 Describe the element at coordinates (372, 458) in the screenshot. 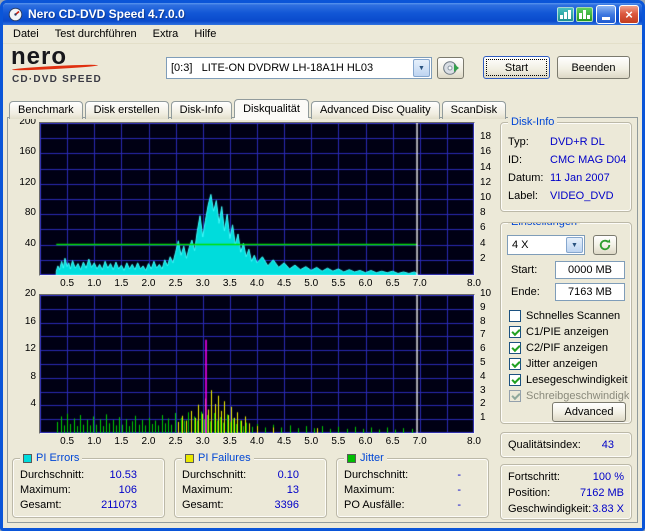

I see `jitter-stats-title: Jitter` at that location.